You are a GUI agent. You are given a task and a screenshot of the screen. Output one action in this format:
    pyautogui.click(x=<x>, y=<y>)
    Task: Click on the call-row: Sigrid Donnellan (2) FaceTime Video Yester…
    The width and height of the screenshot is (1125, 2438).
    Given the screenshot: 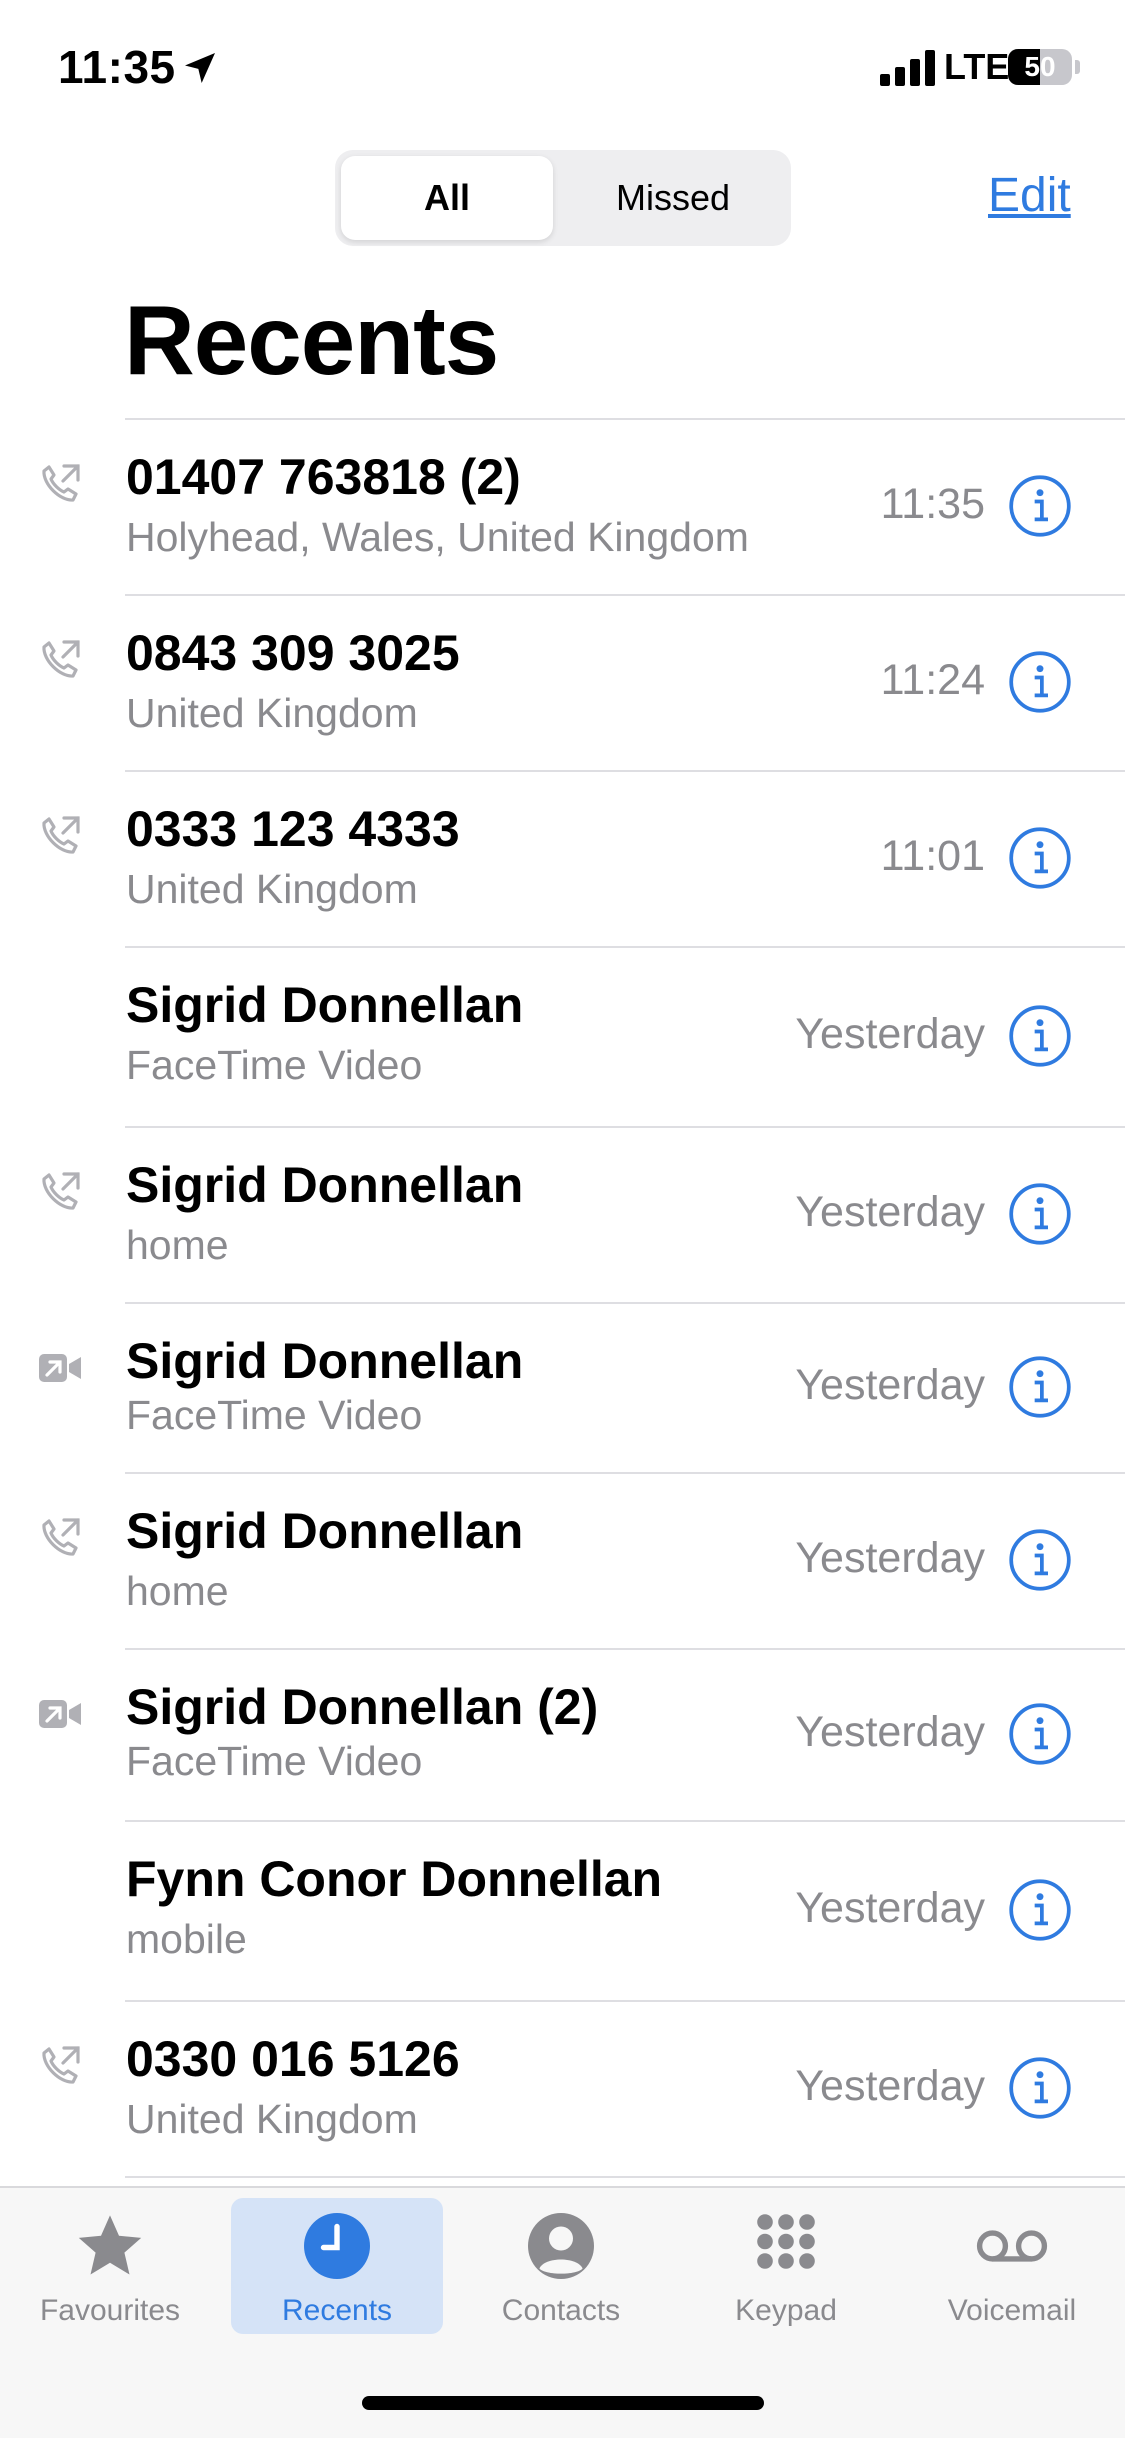 What is the action you would take?
    pyautogui.click(x=562, y=1734)
    